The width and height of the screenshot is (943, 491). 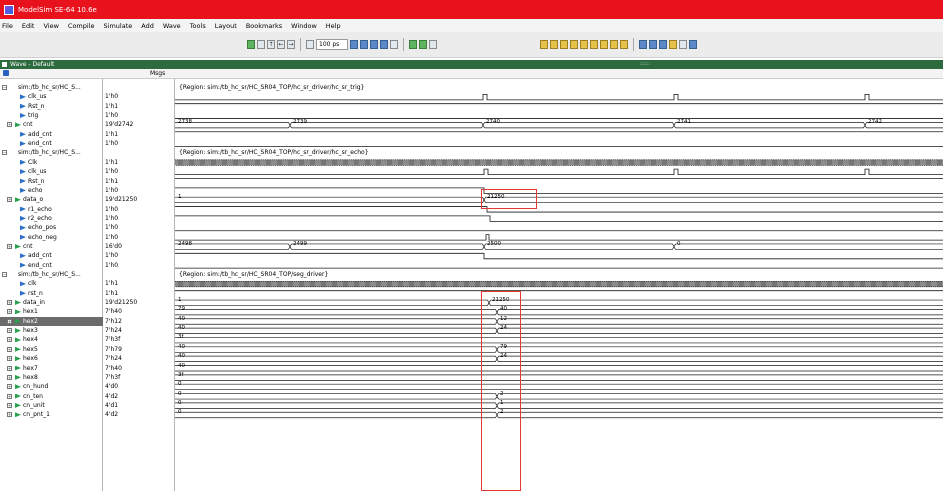 I want to click on back-icon: ←, so click(x=281, y=44).